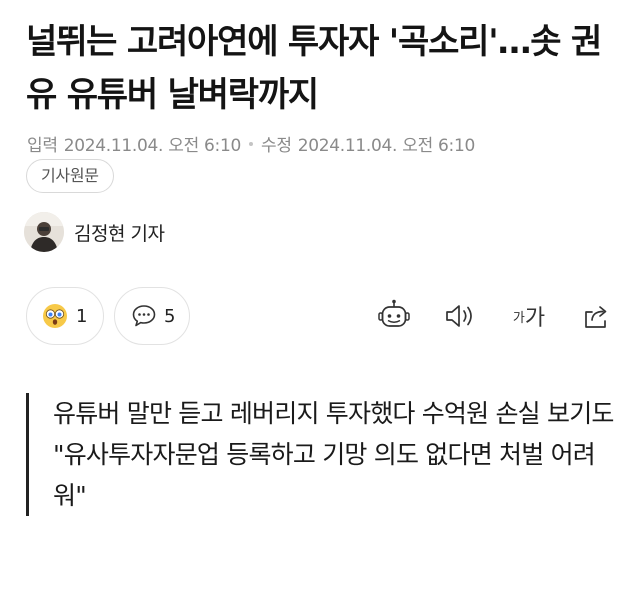 The image size is (640, 595). What do you see at coordinates (82, 316) in the screenshot?
I see `reaction-count: 1` at bounding box center [82, 316].